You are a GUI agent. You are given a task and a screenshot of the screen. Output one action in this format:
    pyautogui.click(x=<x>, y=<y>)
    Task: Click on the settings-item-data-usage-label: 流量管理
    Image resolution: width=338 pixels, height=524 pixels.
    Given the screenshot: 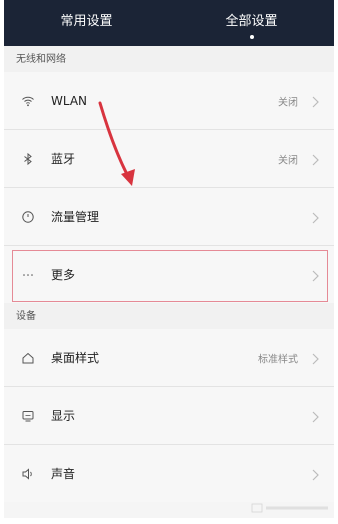 What is the action you would take?
    pyautogui.click(x=75, y=217)
    